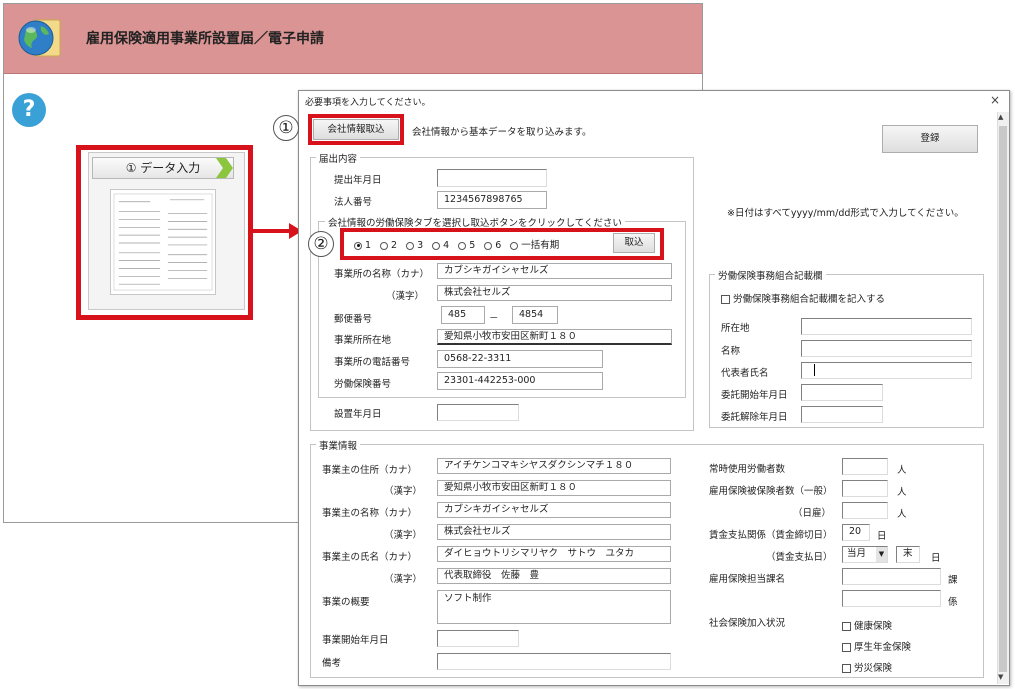 This screenshot has height=689, width=1015. What do you see at coordinates (554, 466) in the screenshot?
I see `owner-addr-kana-field: アイチケンコマキシヤスダクシンマチ１８０` at bounding box center [554, 466].